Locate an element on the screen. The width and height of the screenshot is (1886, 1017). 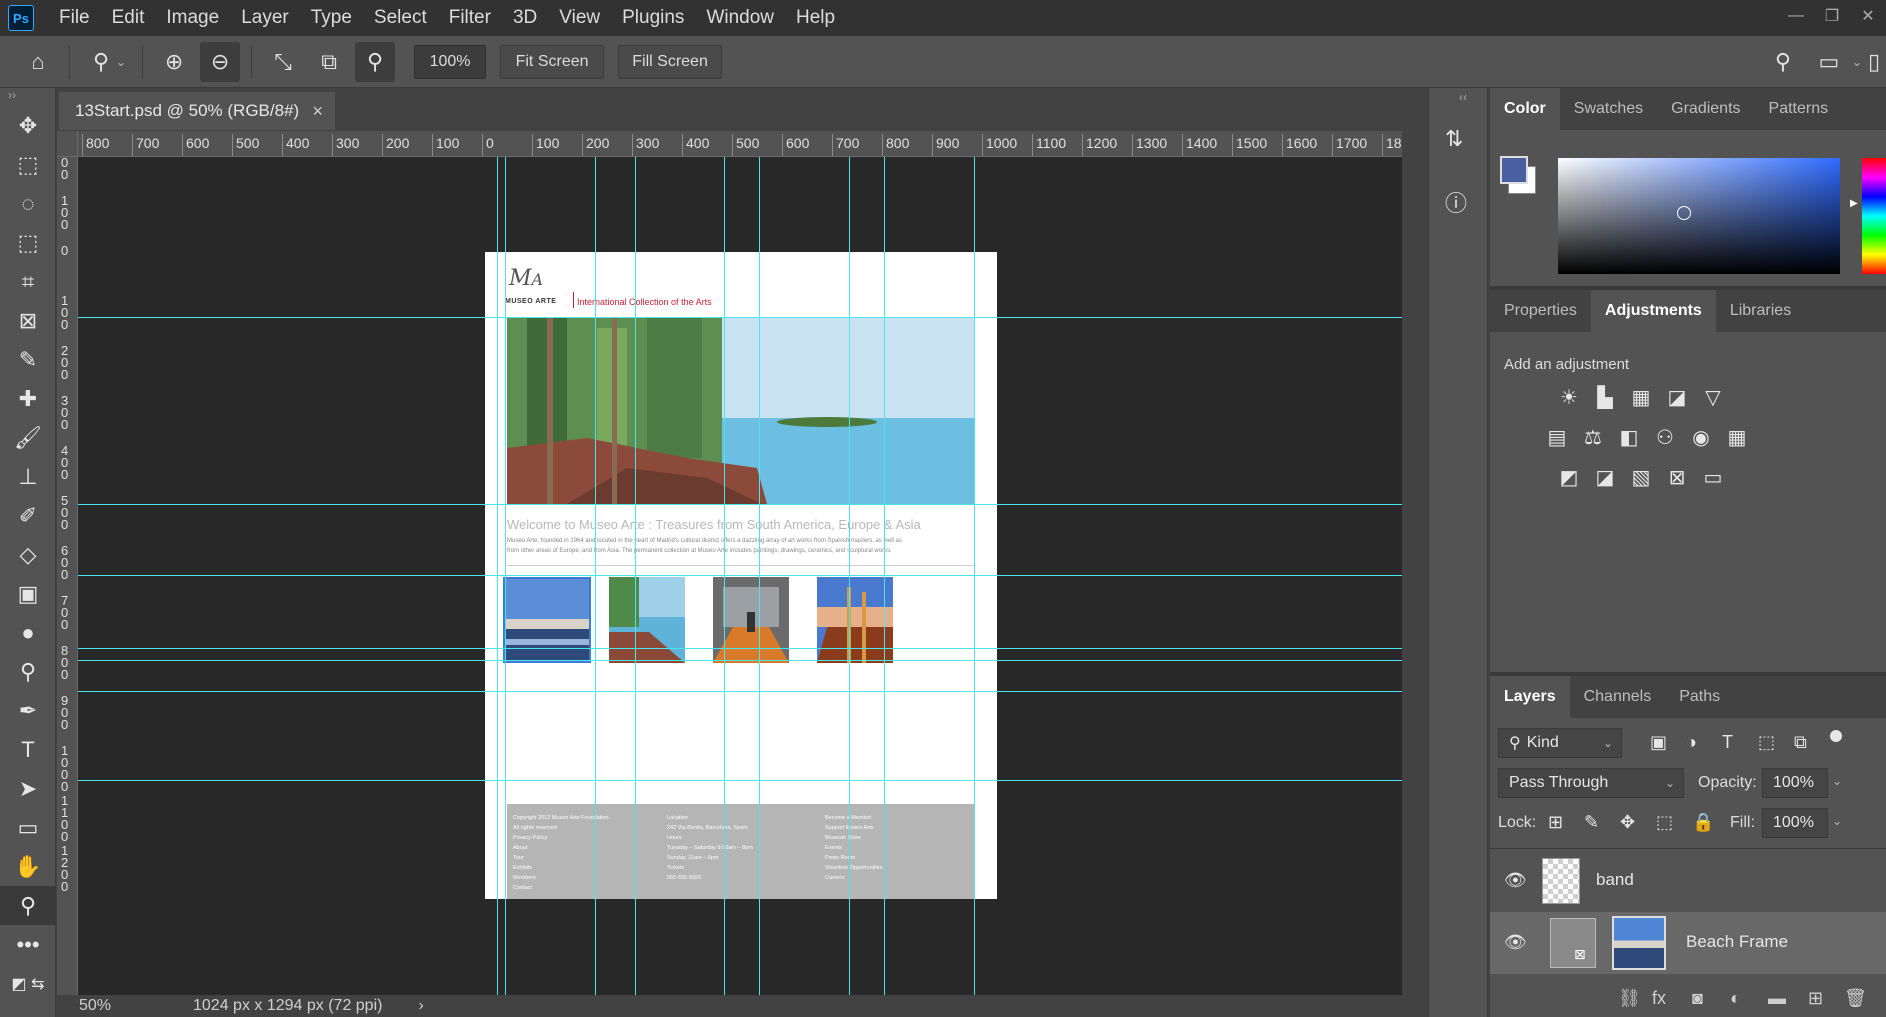
menu-help: Help is located at coordinates (815, 18).